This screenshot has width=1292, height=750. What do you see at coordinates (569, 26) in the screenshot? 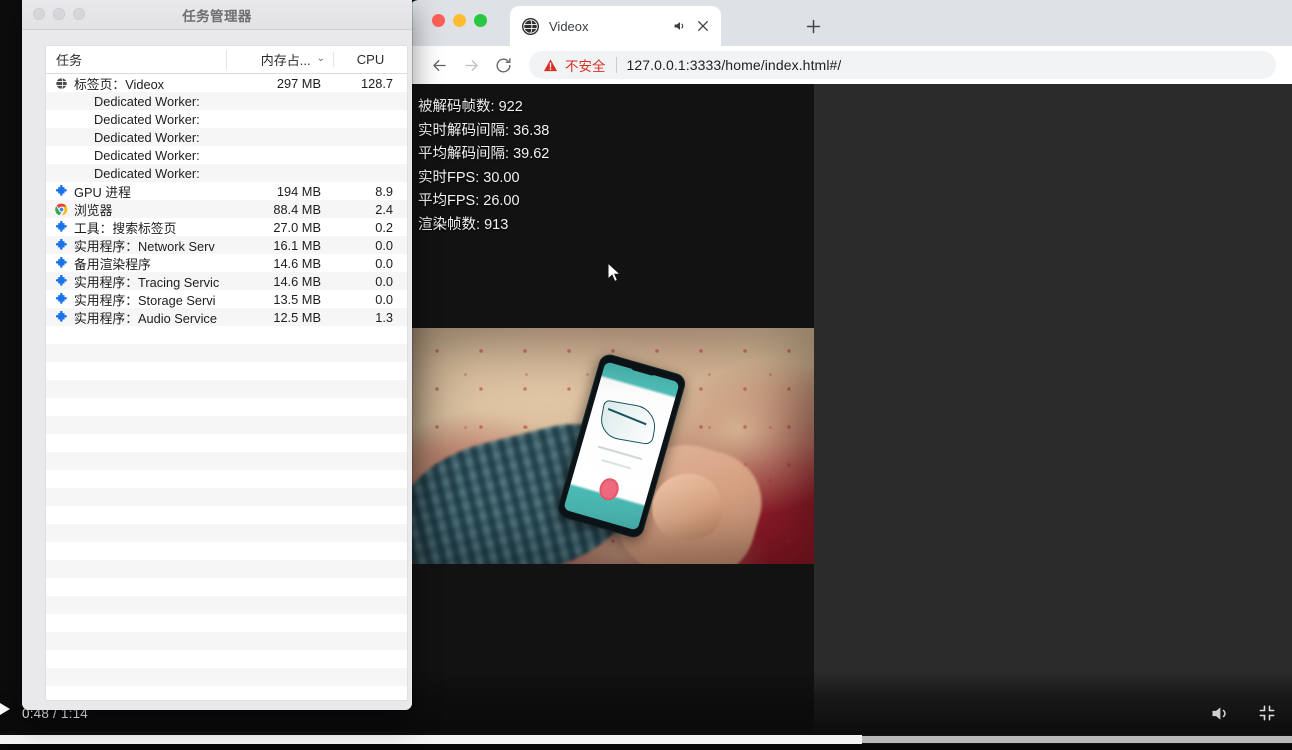
I see `tab-title: Videox` at bounding box center [569, 26].